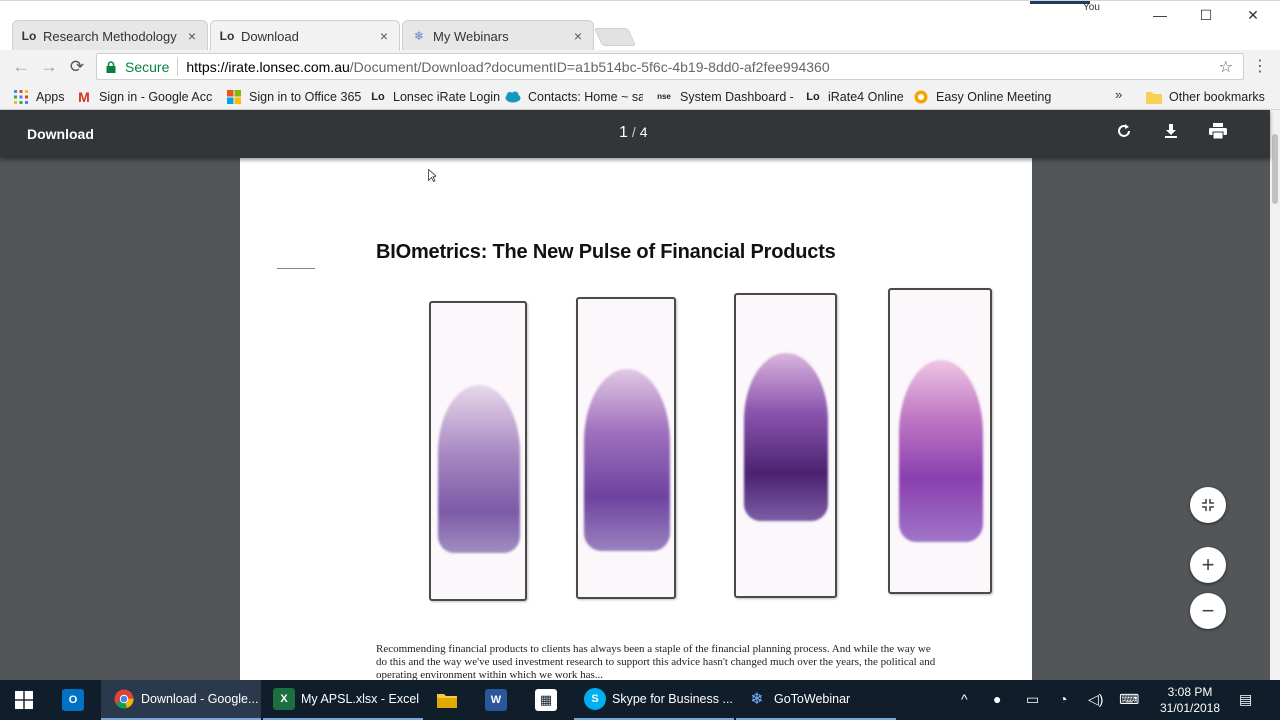 The width and height of the screenshot is (1280, 720). I want to click on meeting-icon, so click(921, 97).